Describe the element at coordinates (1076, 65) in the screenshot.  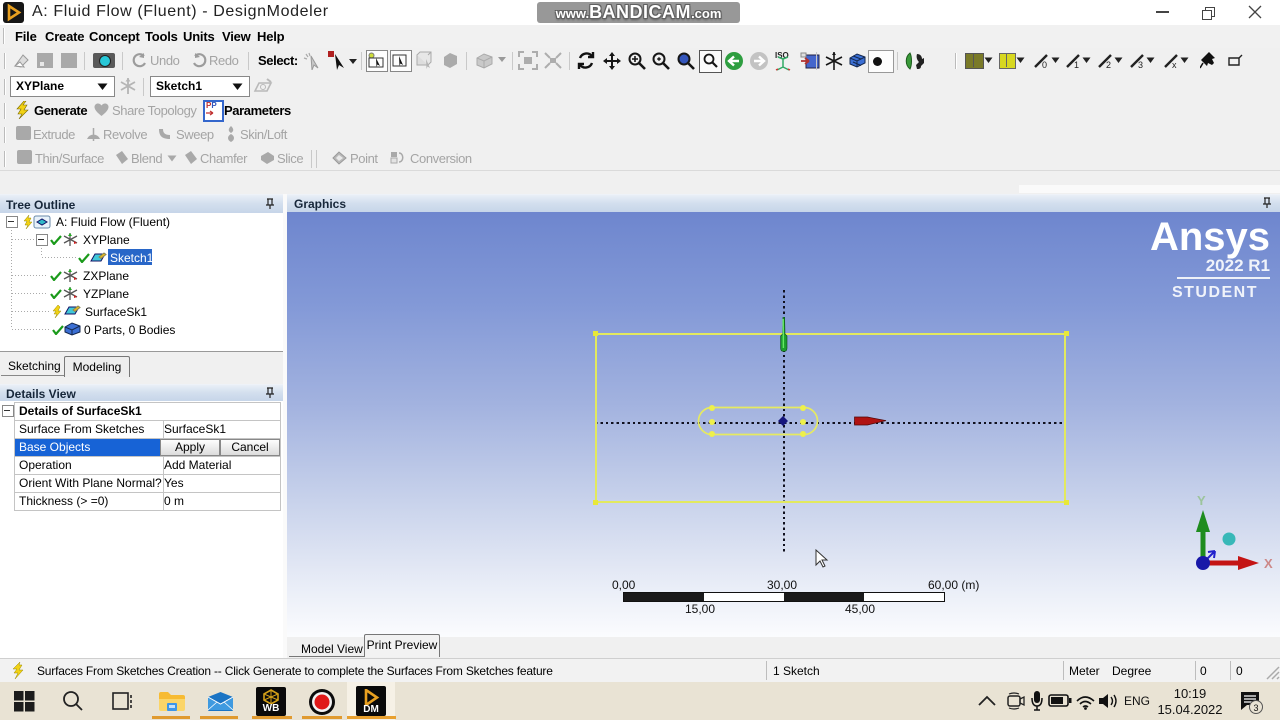
I see `svg-text: 1` at that location.